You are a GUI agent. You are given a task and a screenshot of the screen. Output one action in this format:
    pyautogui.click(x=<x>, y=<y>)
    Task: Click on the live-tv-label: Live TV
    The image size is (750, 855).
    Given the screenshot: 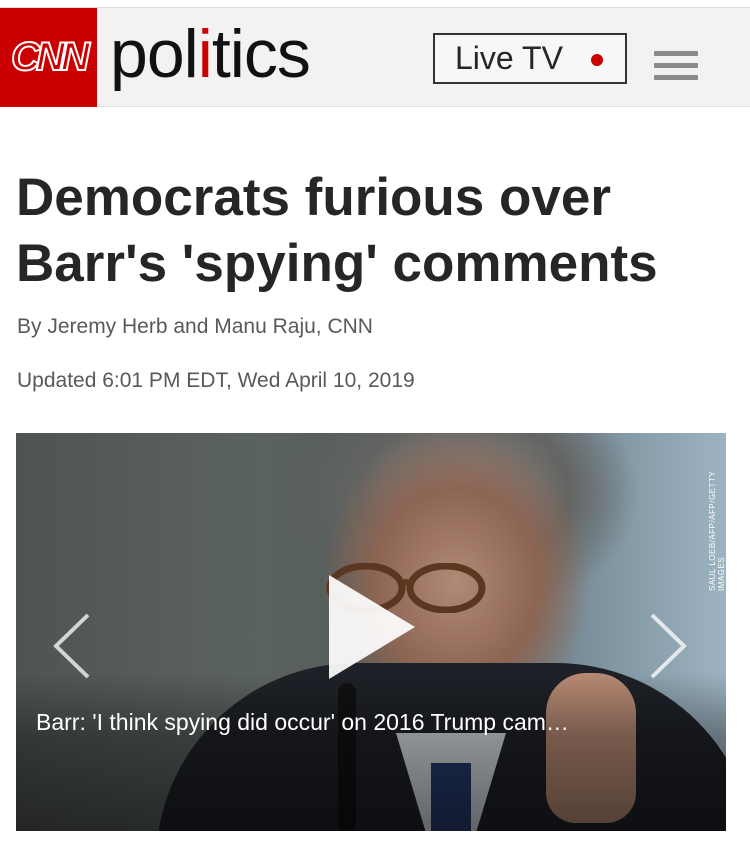 What is the action you would take?
    pyautogui.click(x=509, y=58)
    